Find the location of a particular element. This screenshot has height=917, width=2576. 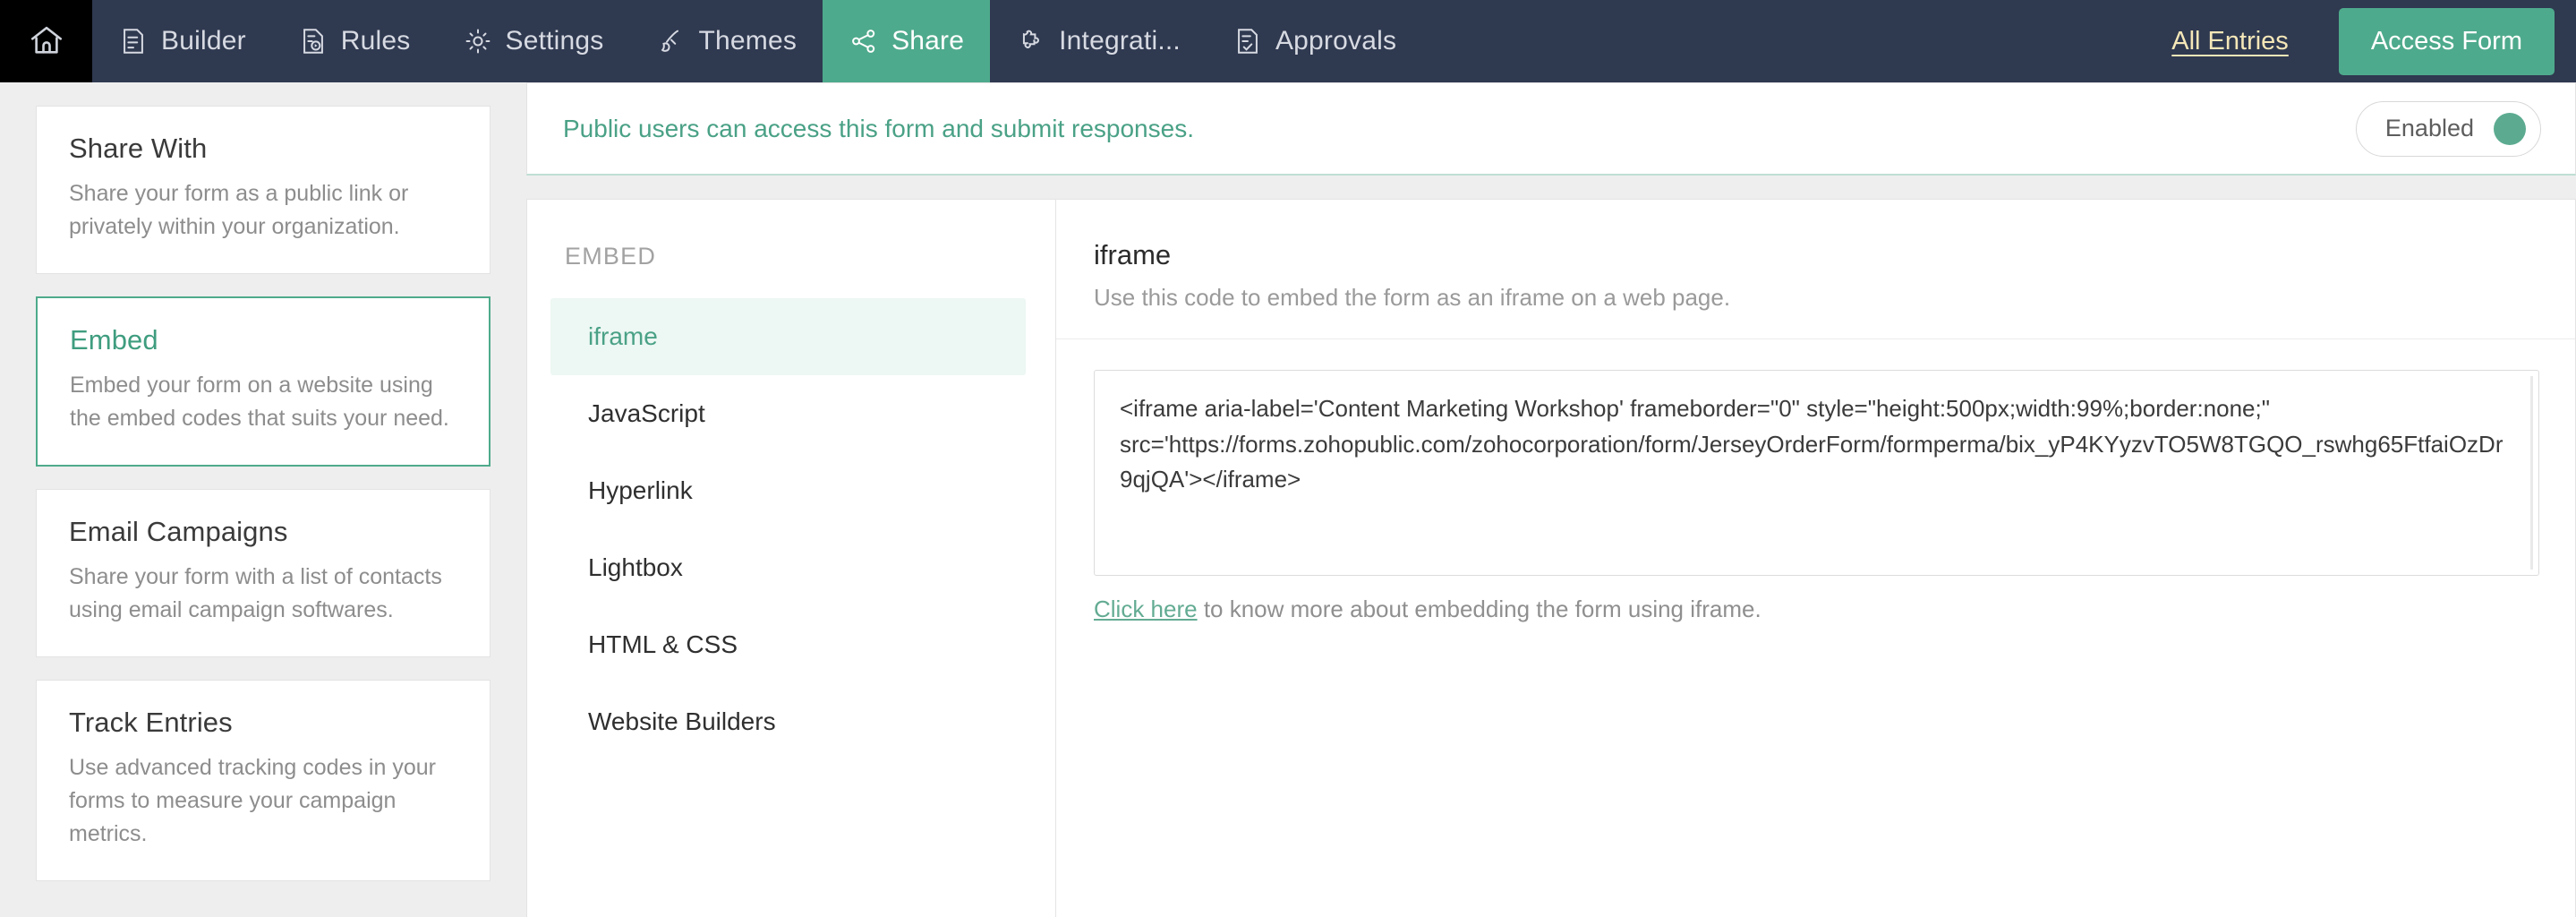

brush-icon is located at coordinates (671, 41).